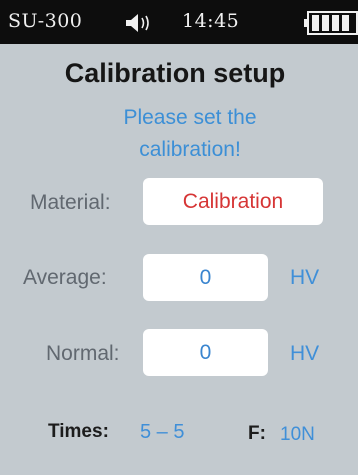 This screenshot has width=358, height=475. I want to click on status-bar: SU-300 14:45, so click(179, 22).